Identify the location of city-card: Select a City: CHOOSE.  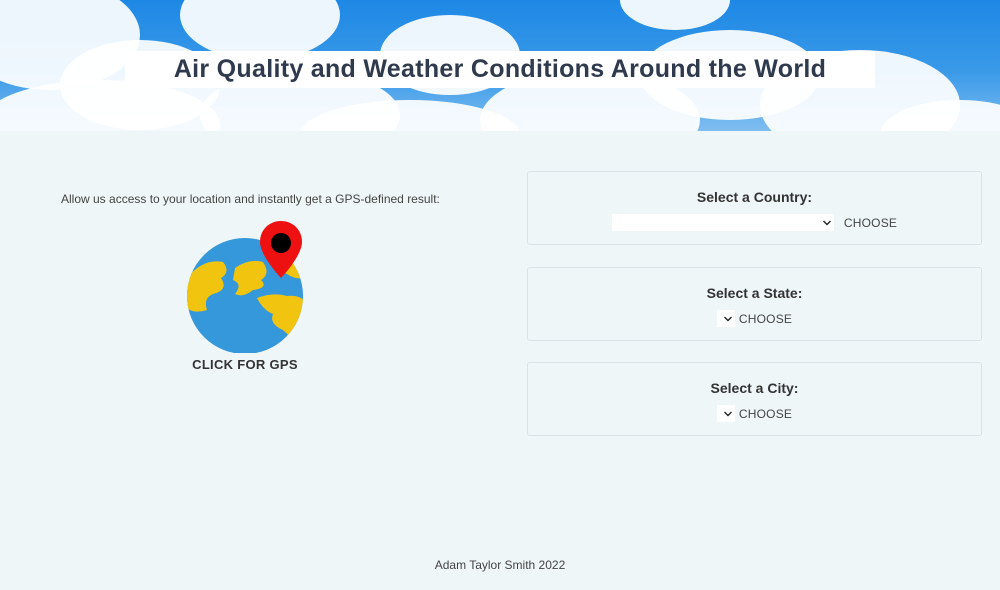
(754, 399).